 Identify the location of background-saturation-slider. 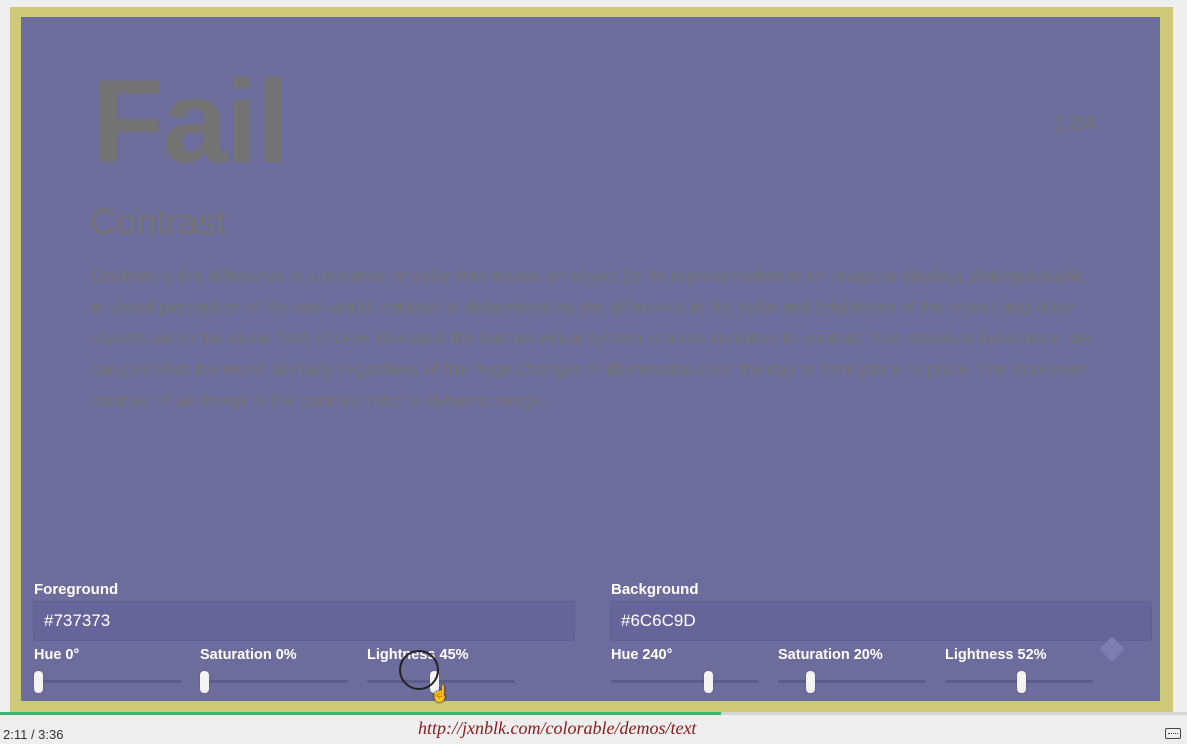
(852, 681).